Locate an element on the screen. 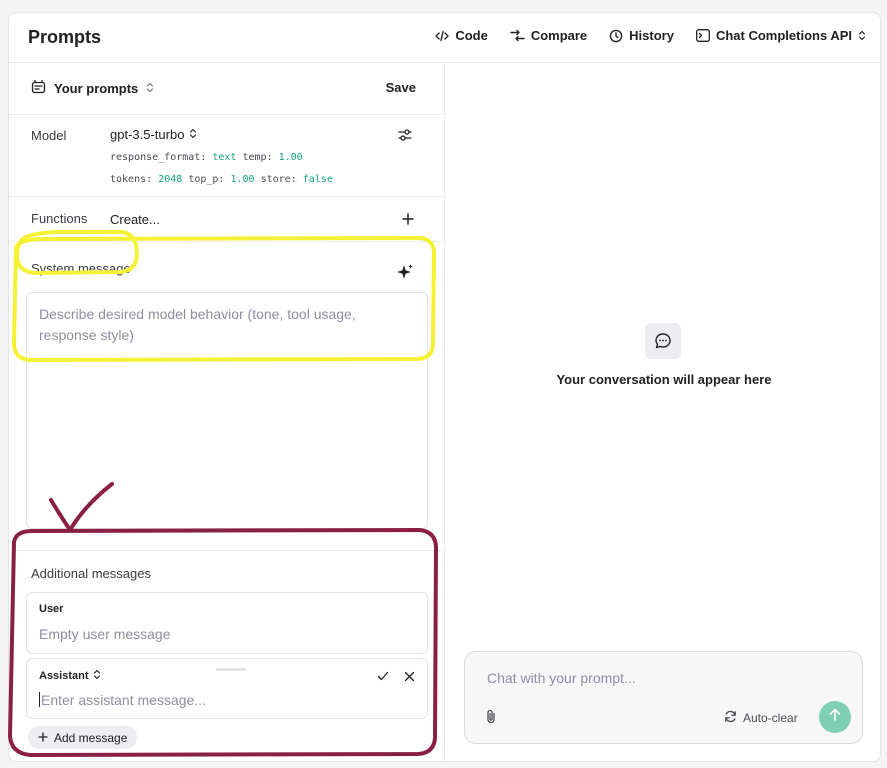  compare-button: Compare is located at coordinates (548, 35).